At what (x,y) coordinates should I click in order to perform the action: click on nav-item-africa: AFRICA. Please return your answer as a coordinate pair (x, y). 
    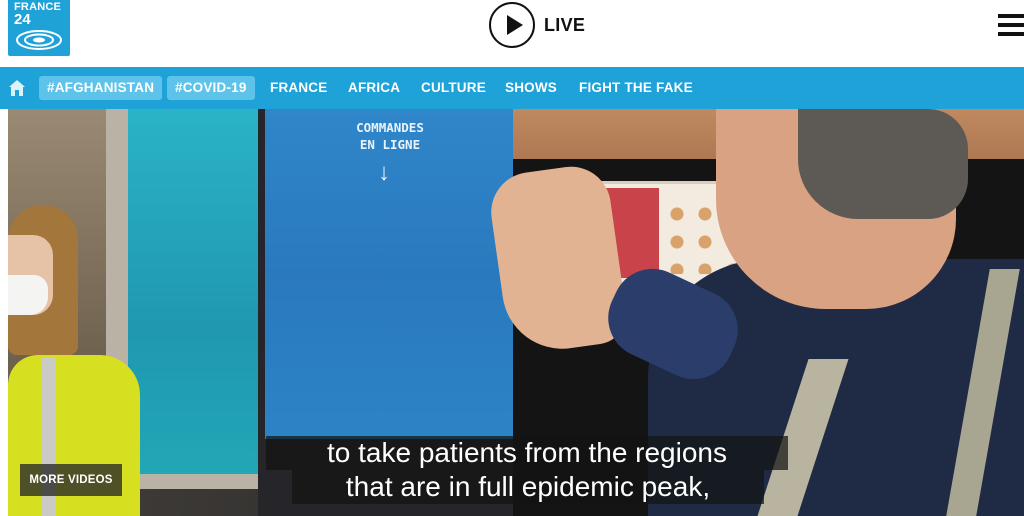
    Looking at the image, I should click on (374, 88).